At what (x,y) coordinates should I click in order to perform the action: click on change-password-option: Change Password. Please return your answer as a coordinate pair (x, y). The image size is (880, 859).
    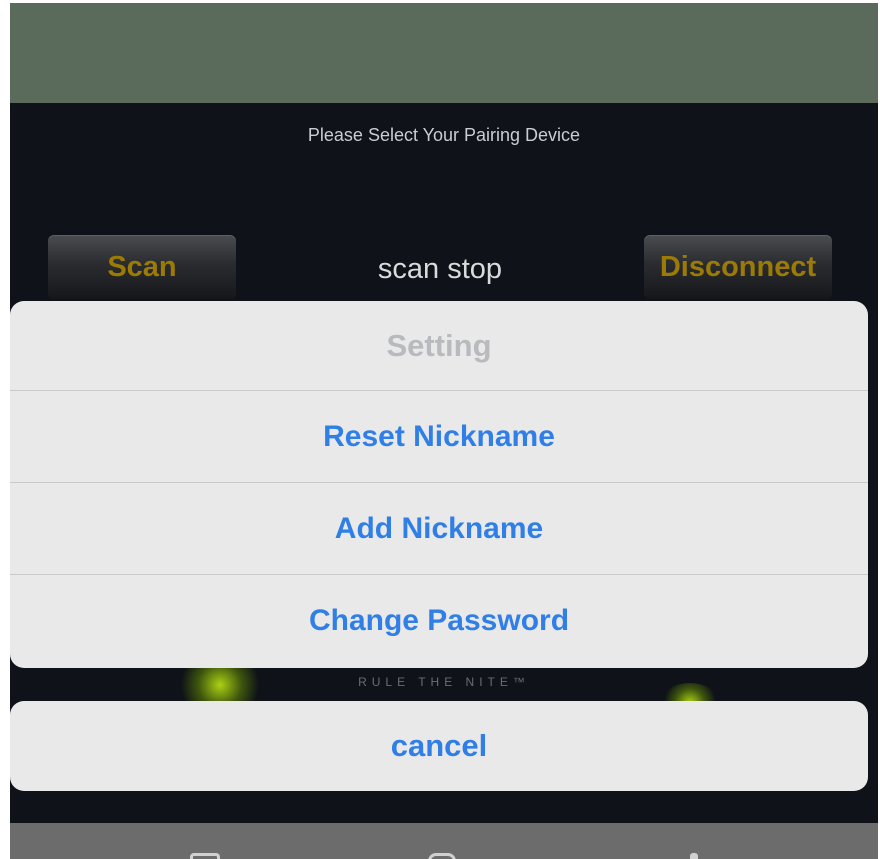
    Looking at the image, I should click on (439, 621).